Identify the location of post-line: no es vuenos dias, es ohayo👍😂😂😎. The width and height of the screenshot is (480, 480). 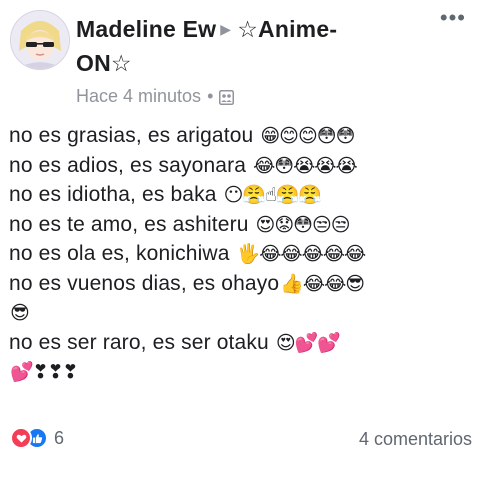
(240, 284).